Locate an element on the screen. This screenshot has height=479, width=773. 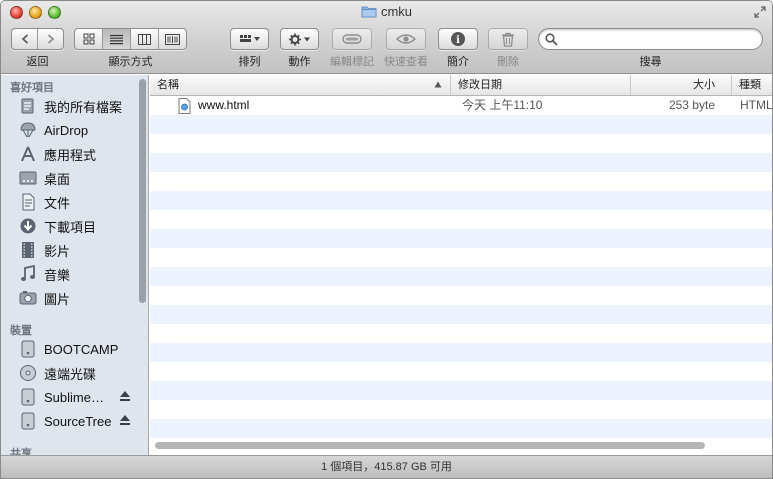
quicklook-label: 快速查看 is located at coordinates (406, 62).